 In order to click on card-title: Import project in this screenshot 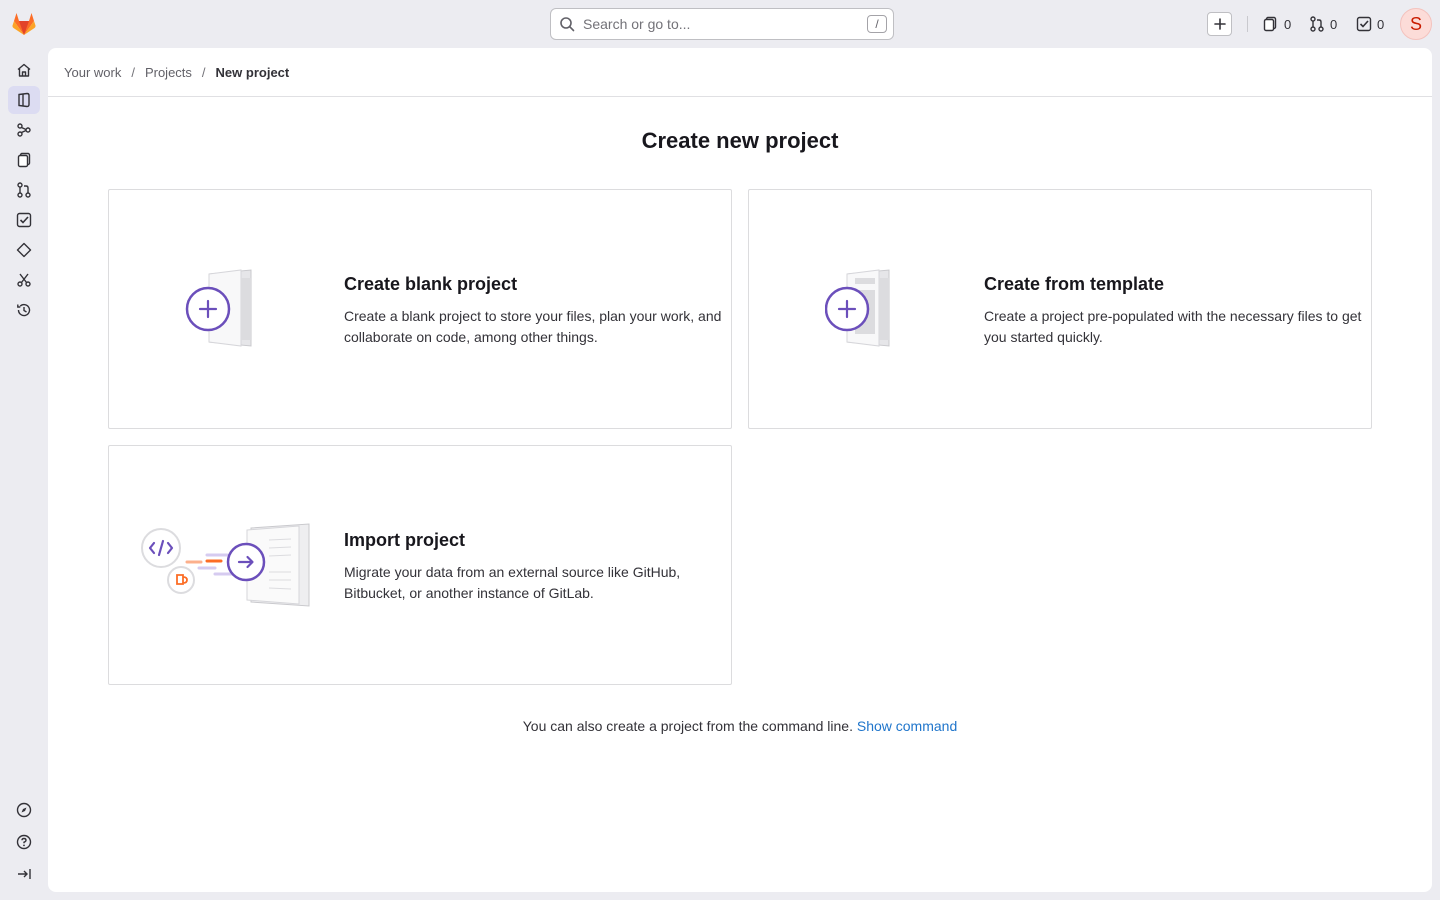, I will do `click(405, 540)`.